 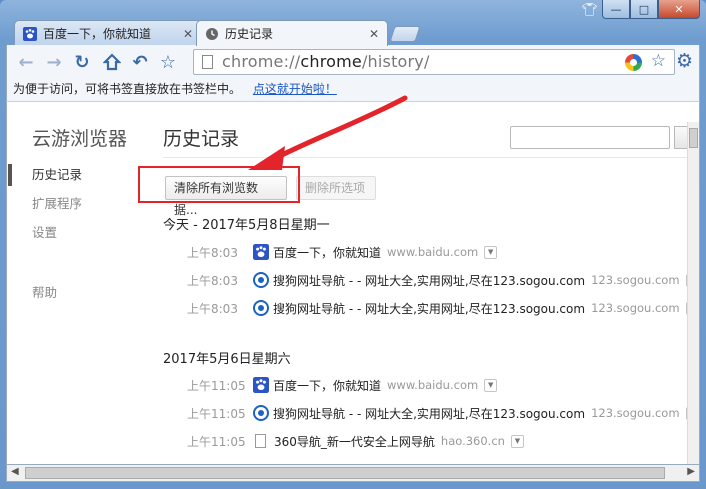 I want to click on sidebar-item-help: 帮助, so click(x=32, y=296).